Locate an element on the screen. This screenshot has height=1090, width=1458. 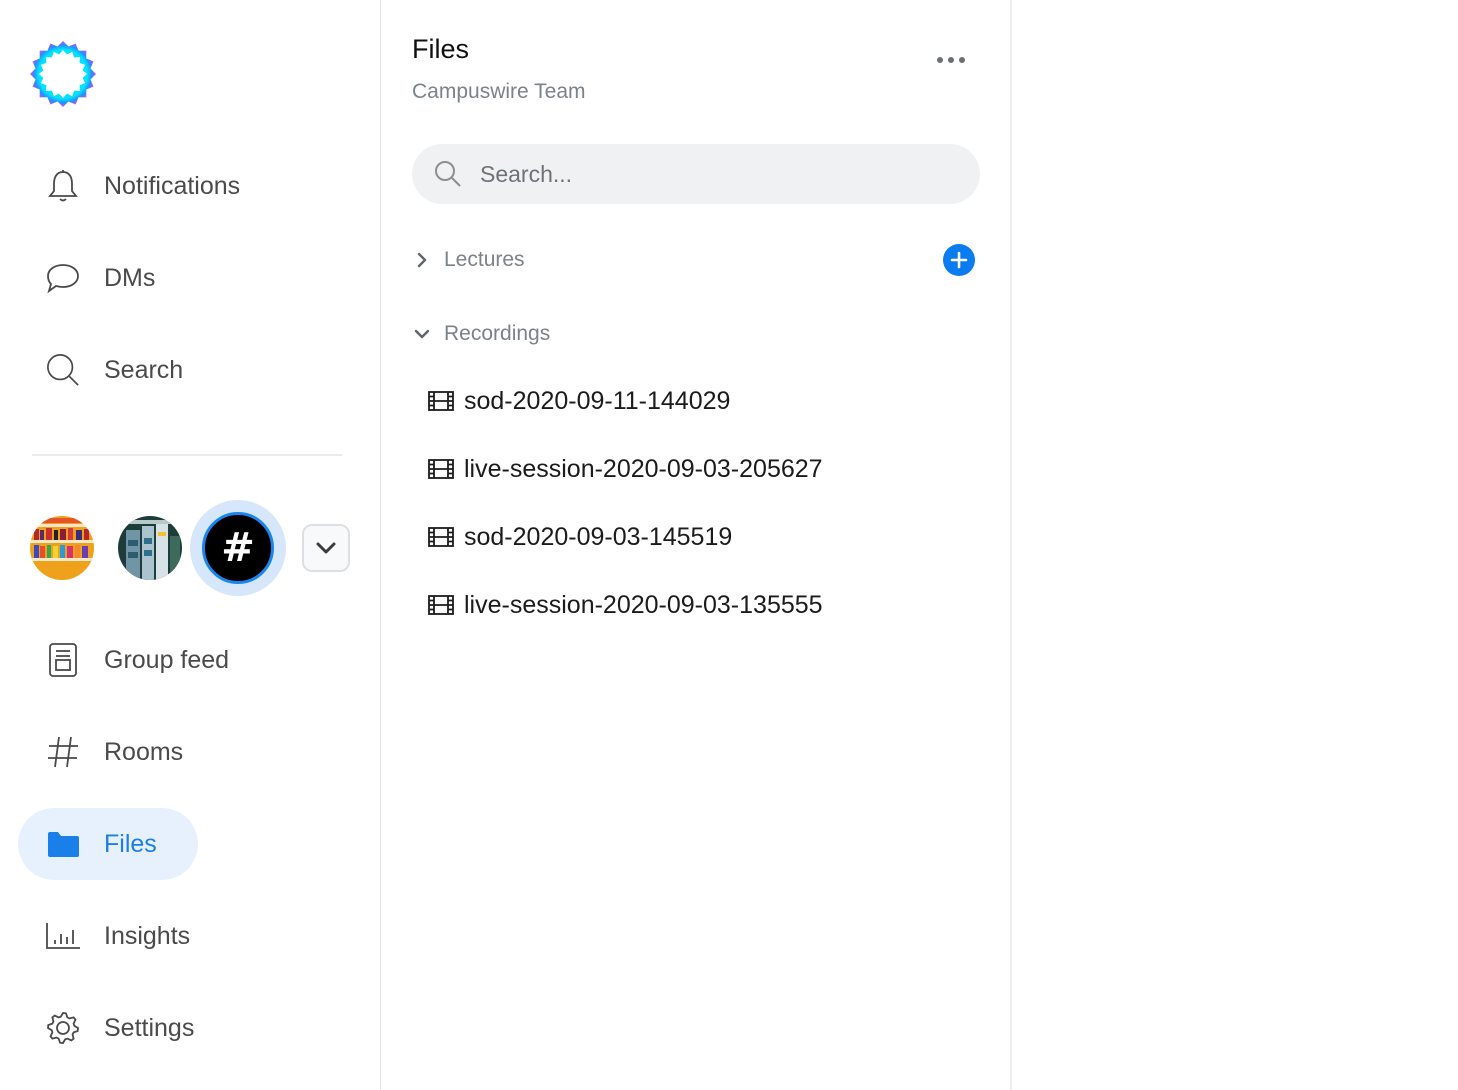
plus-icon is located at coordinates (959, 260).